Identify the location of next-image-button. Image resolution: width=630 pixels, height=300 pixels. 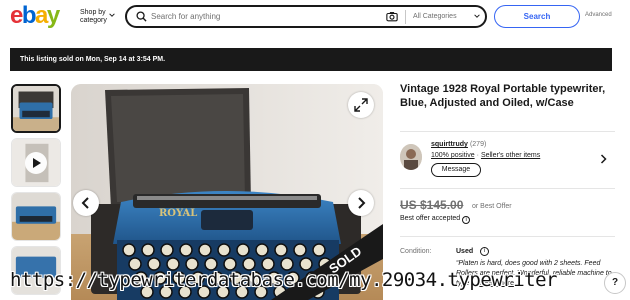
(361, 203).